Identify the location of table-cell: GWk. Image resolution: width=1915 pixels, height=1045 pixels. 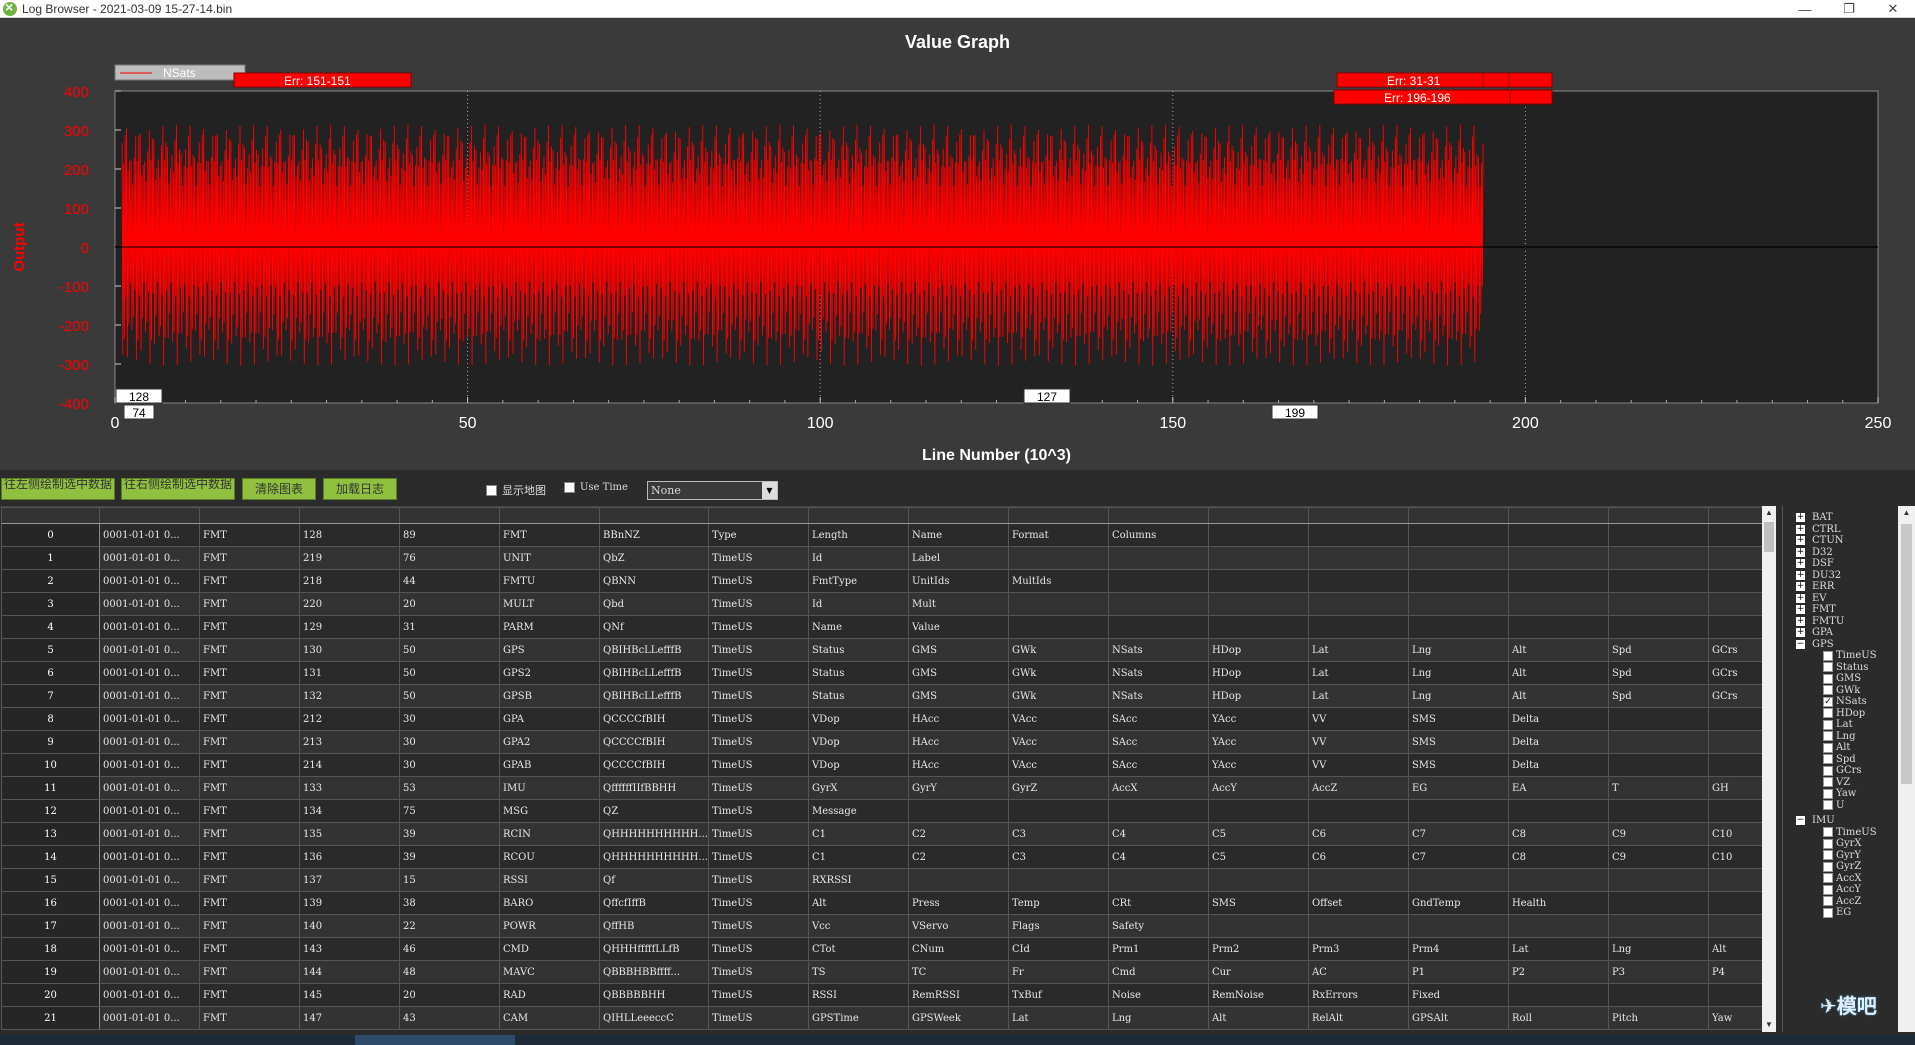
(1058, 650).